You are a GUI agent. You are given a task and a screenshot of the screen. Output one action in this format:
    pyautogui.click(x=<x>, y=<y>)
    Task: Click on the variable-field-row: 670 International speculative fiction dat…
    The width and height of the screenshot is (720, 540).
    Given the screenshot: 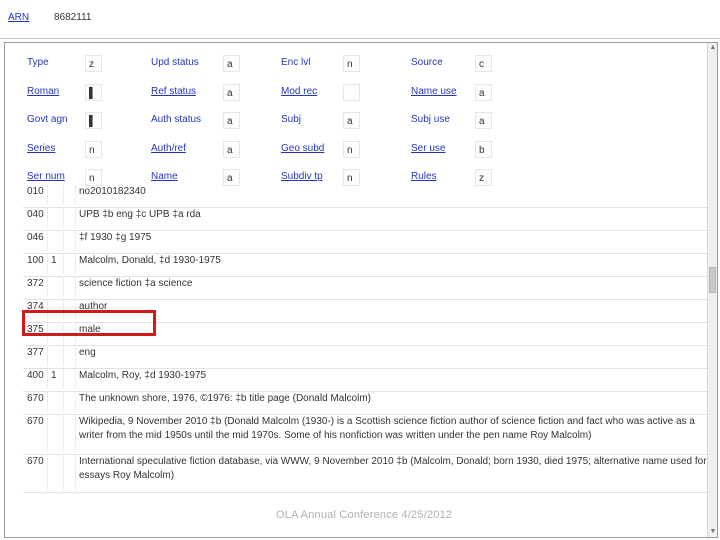 What is the action you would take?
    pyautogui.click(x=365, y=474)
    